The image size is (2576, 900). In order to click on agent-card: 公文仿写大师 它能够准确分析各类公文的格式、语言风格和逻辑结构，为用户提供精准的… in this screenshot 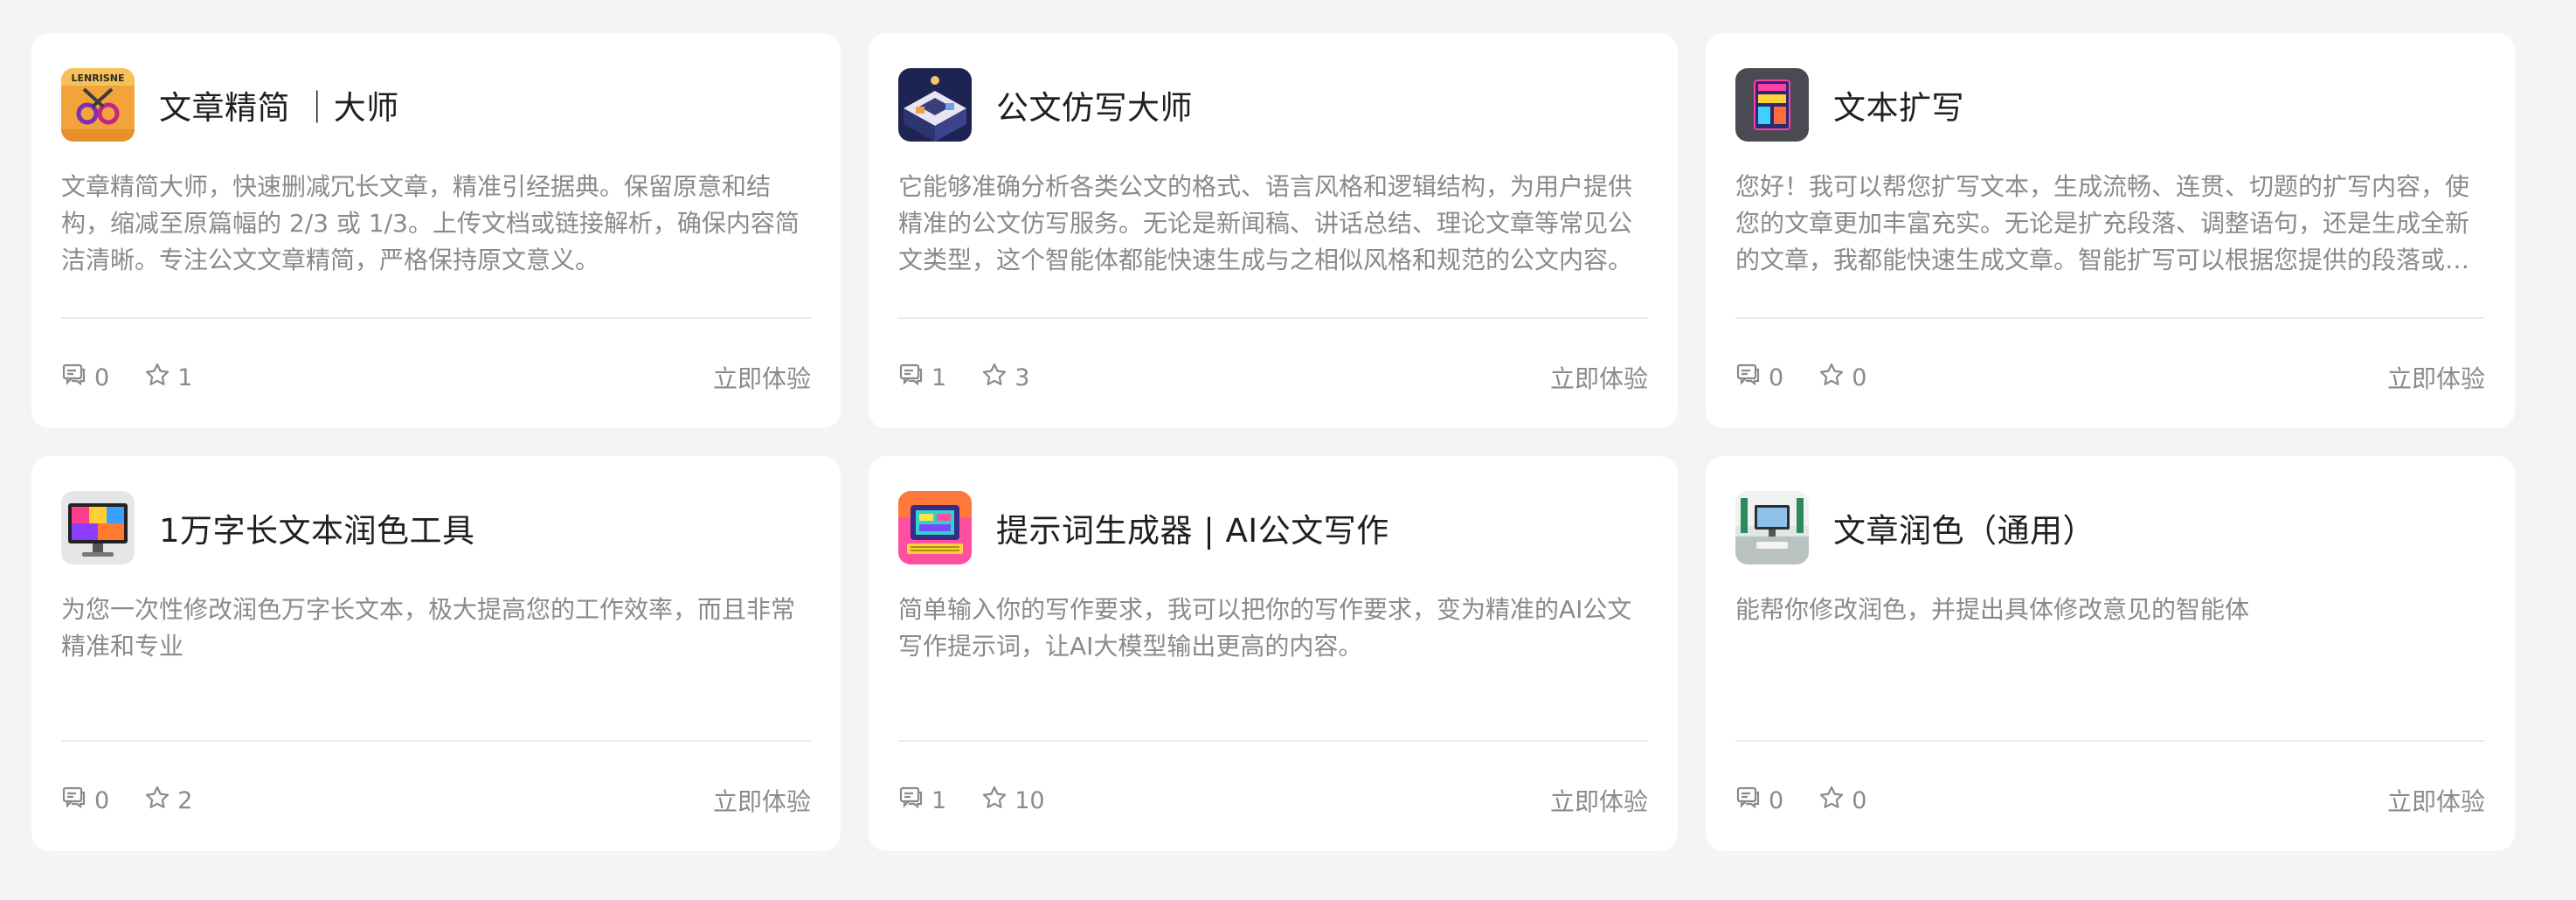, I will do `click(1273, 230)`.